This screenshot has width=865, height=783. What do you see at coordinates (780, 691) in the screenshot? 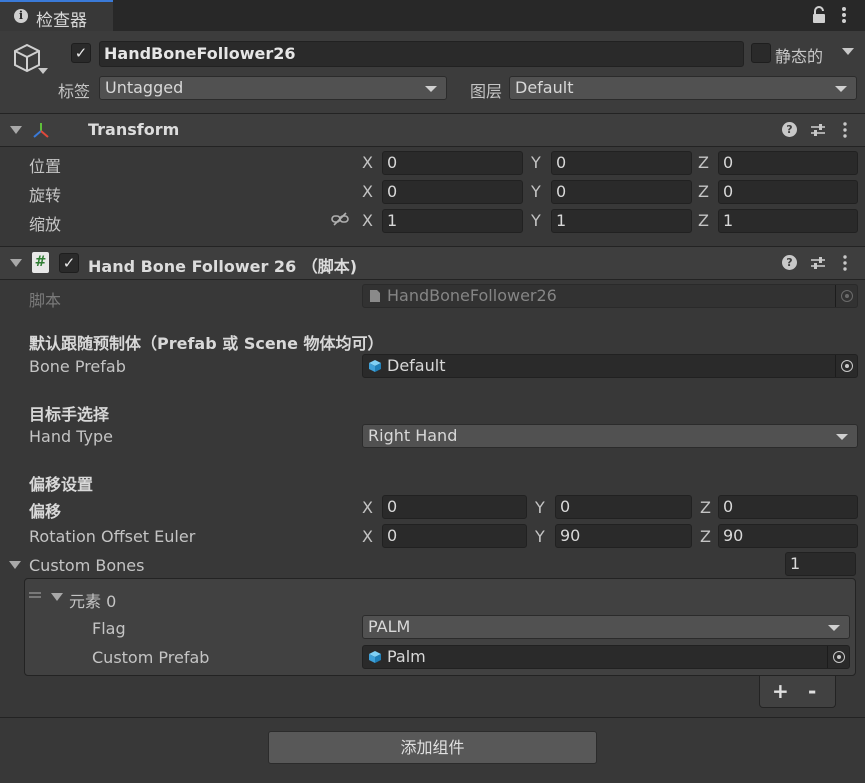
I see `add-element-button: +` at bounding box center [780, 691].